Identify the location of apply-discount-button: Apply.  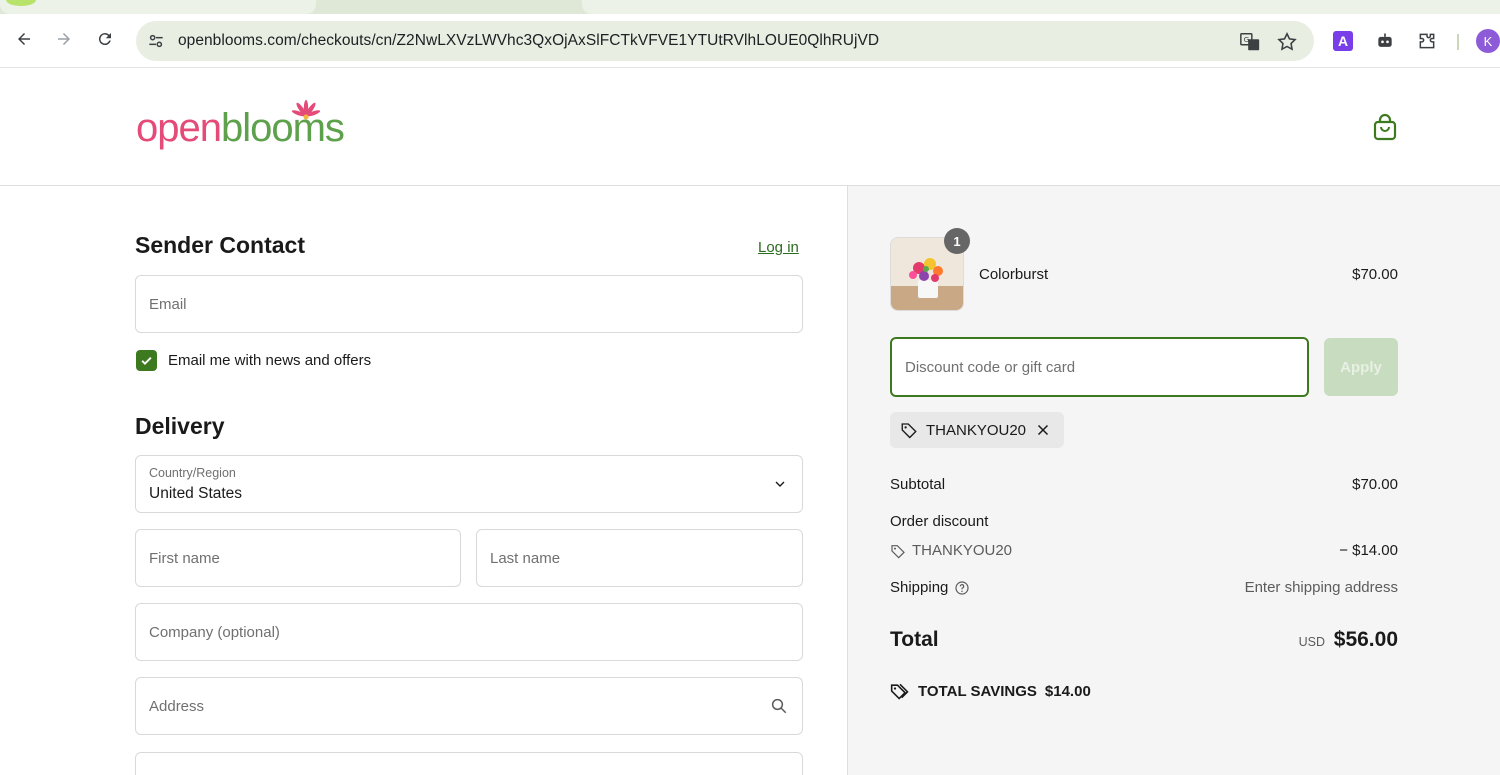
(1361, 367).